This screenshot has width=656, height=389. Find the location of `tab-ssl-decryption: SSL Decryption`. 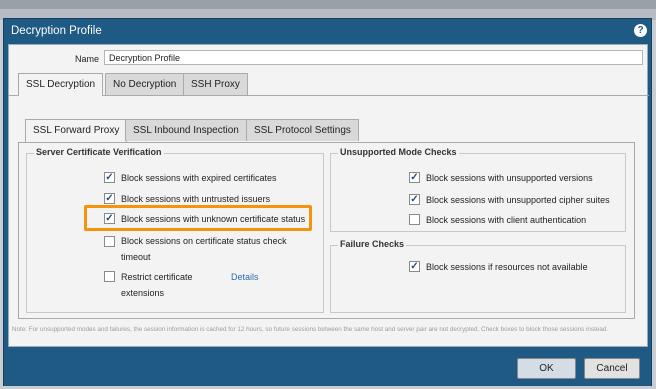

tab-ssl-decryption: SSL Decryption is located at coordinates (61, 84).